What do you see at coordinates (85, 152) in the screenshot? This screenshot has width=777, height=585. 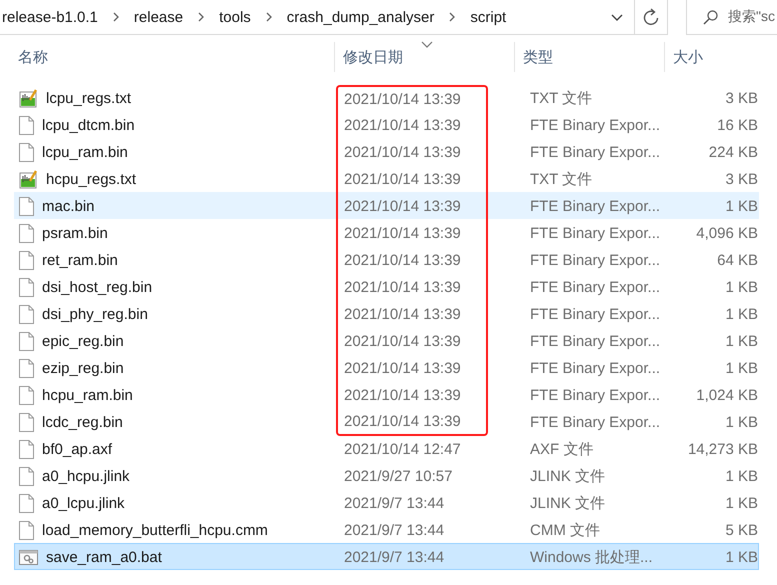 I see `file-name: lcpu_ram.bin` at bounding box center [85, 152].